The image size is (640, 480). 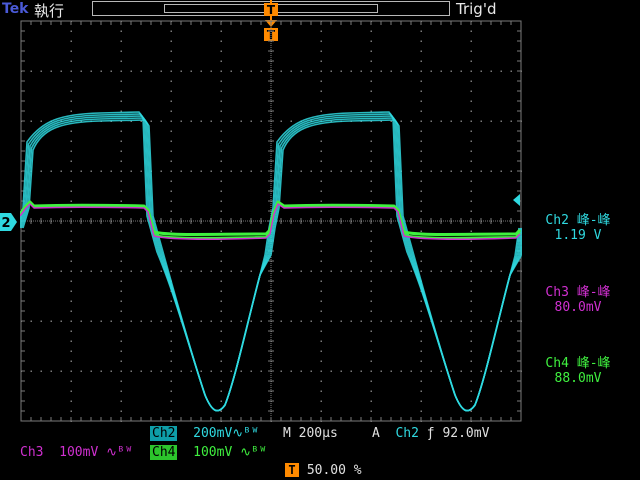 What do you see at coordinates (204, 433) in the screenshot?
I see `ch2-scale-readout: Ch2 200mV∿ᴮᵂ` at bounding box center [204, 433].